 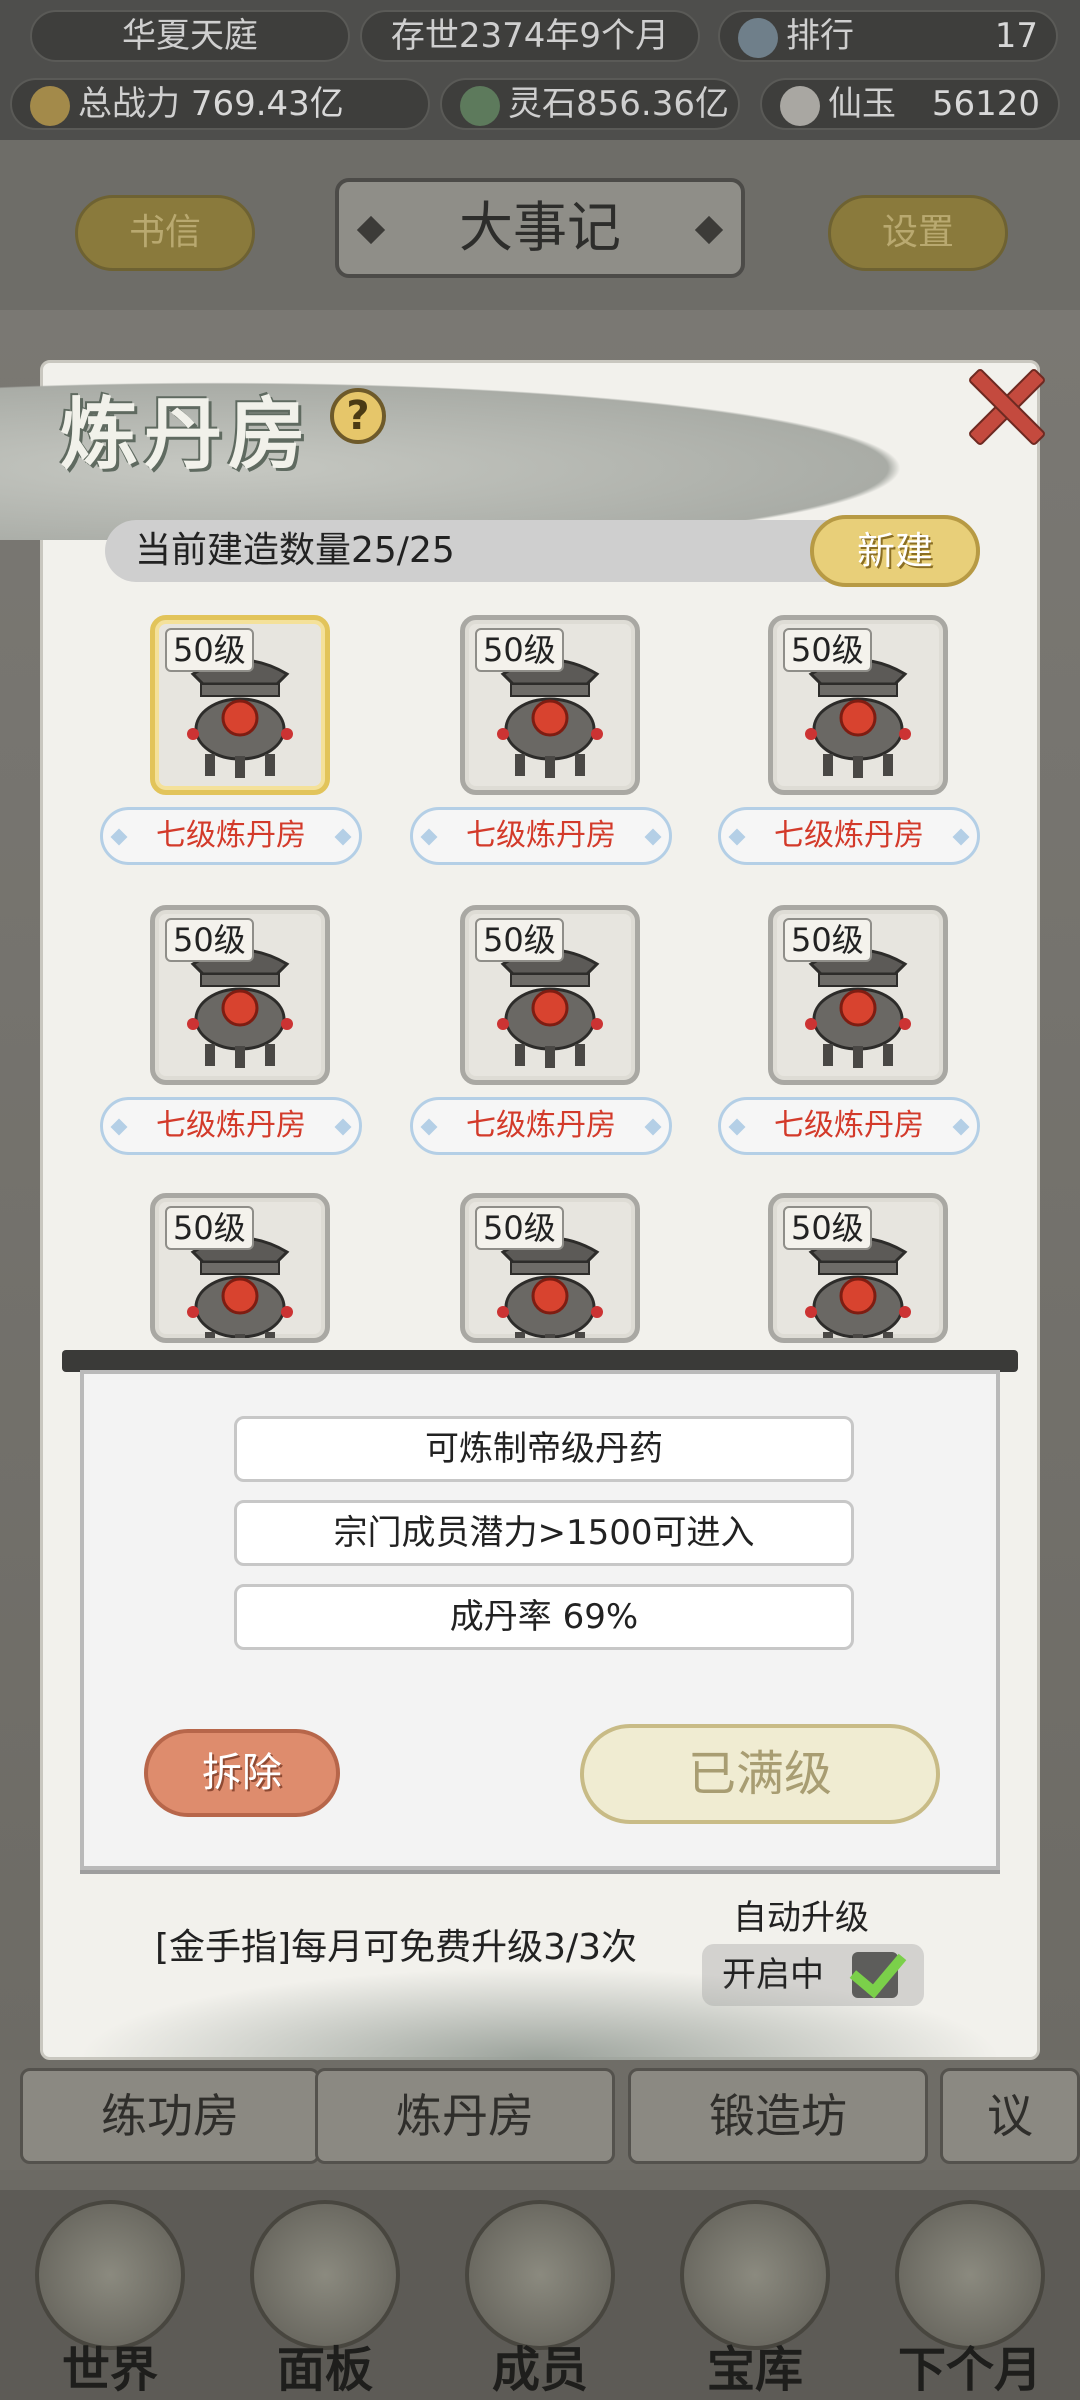 I want to click on page-title: 大事记, so click(x=540, y=228).